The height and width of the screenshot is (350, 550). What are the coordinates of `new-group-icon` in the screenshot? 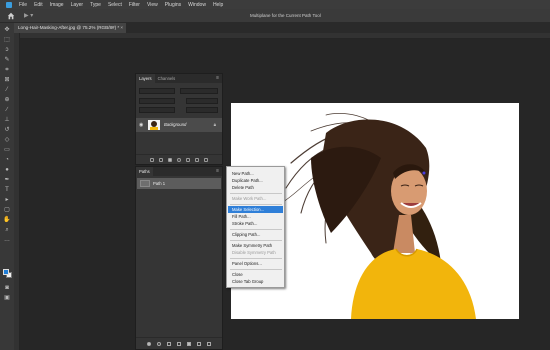 It's located at (188, 160).